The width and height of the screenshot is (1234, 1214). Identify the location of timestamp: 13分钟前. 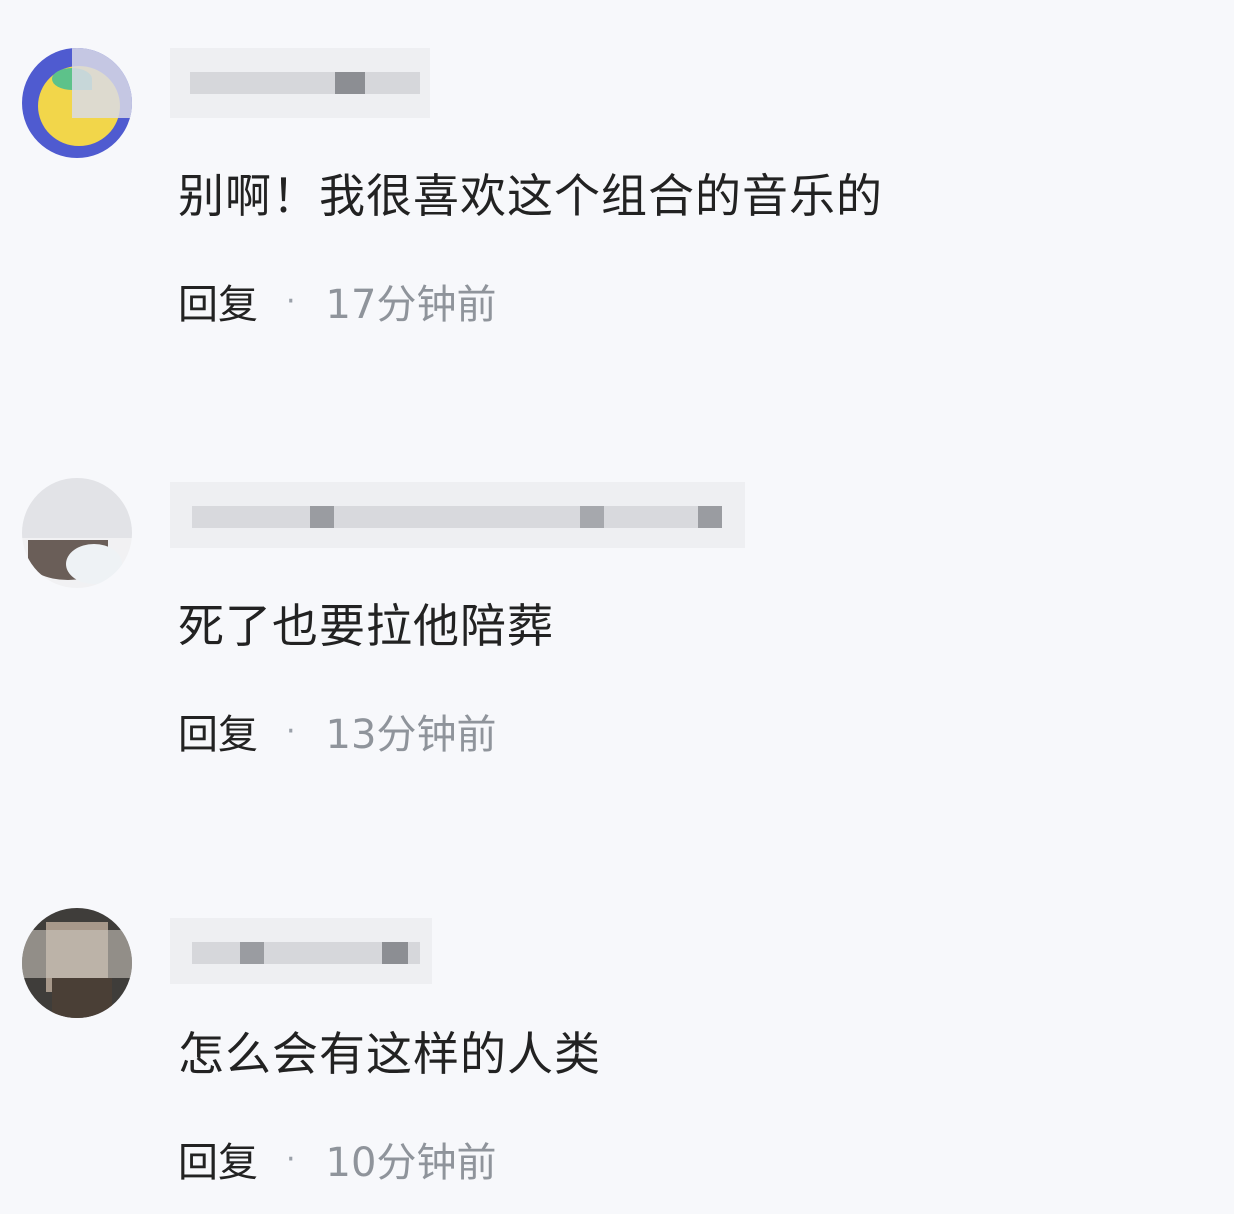
(411, 735).